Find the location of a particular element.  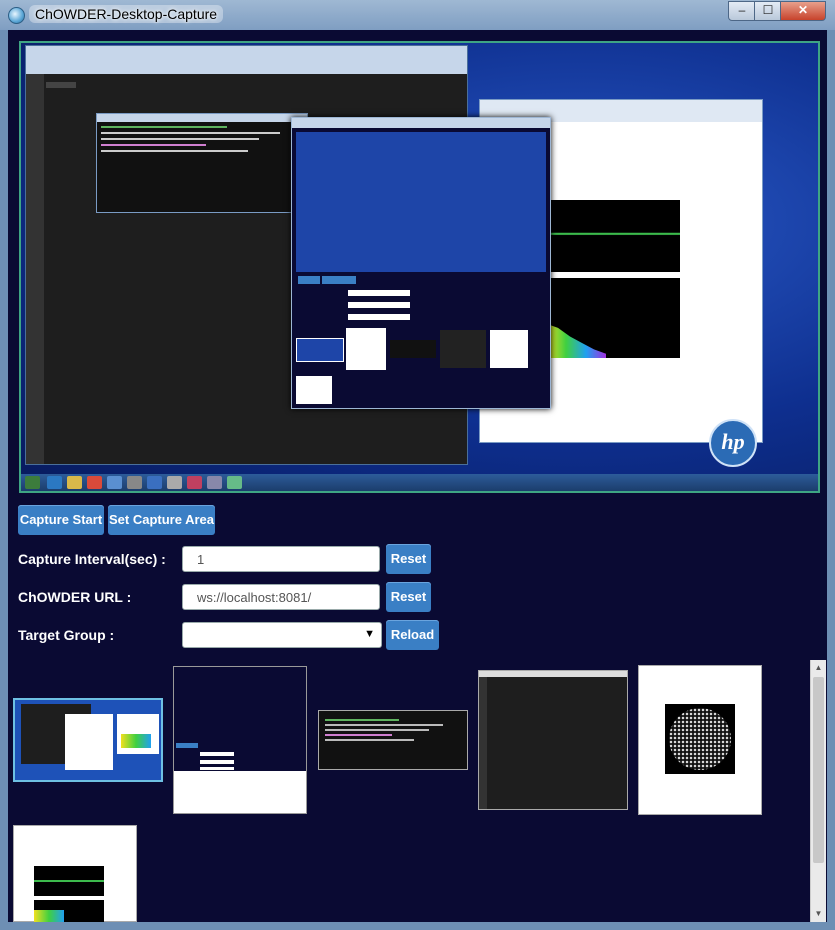

scrollbar-thumb is located at coordinates (818, 770).